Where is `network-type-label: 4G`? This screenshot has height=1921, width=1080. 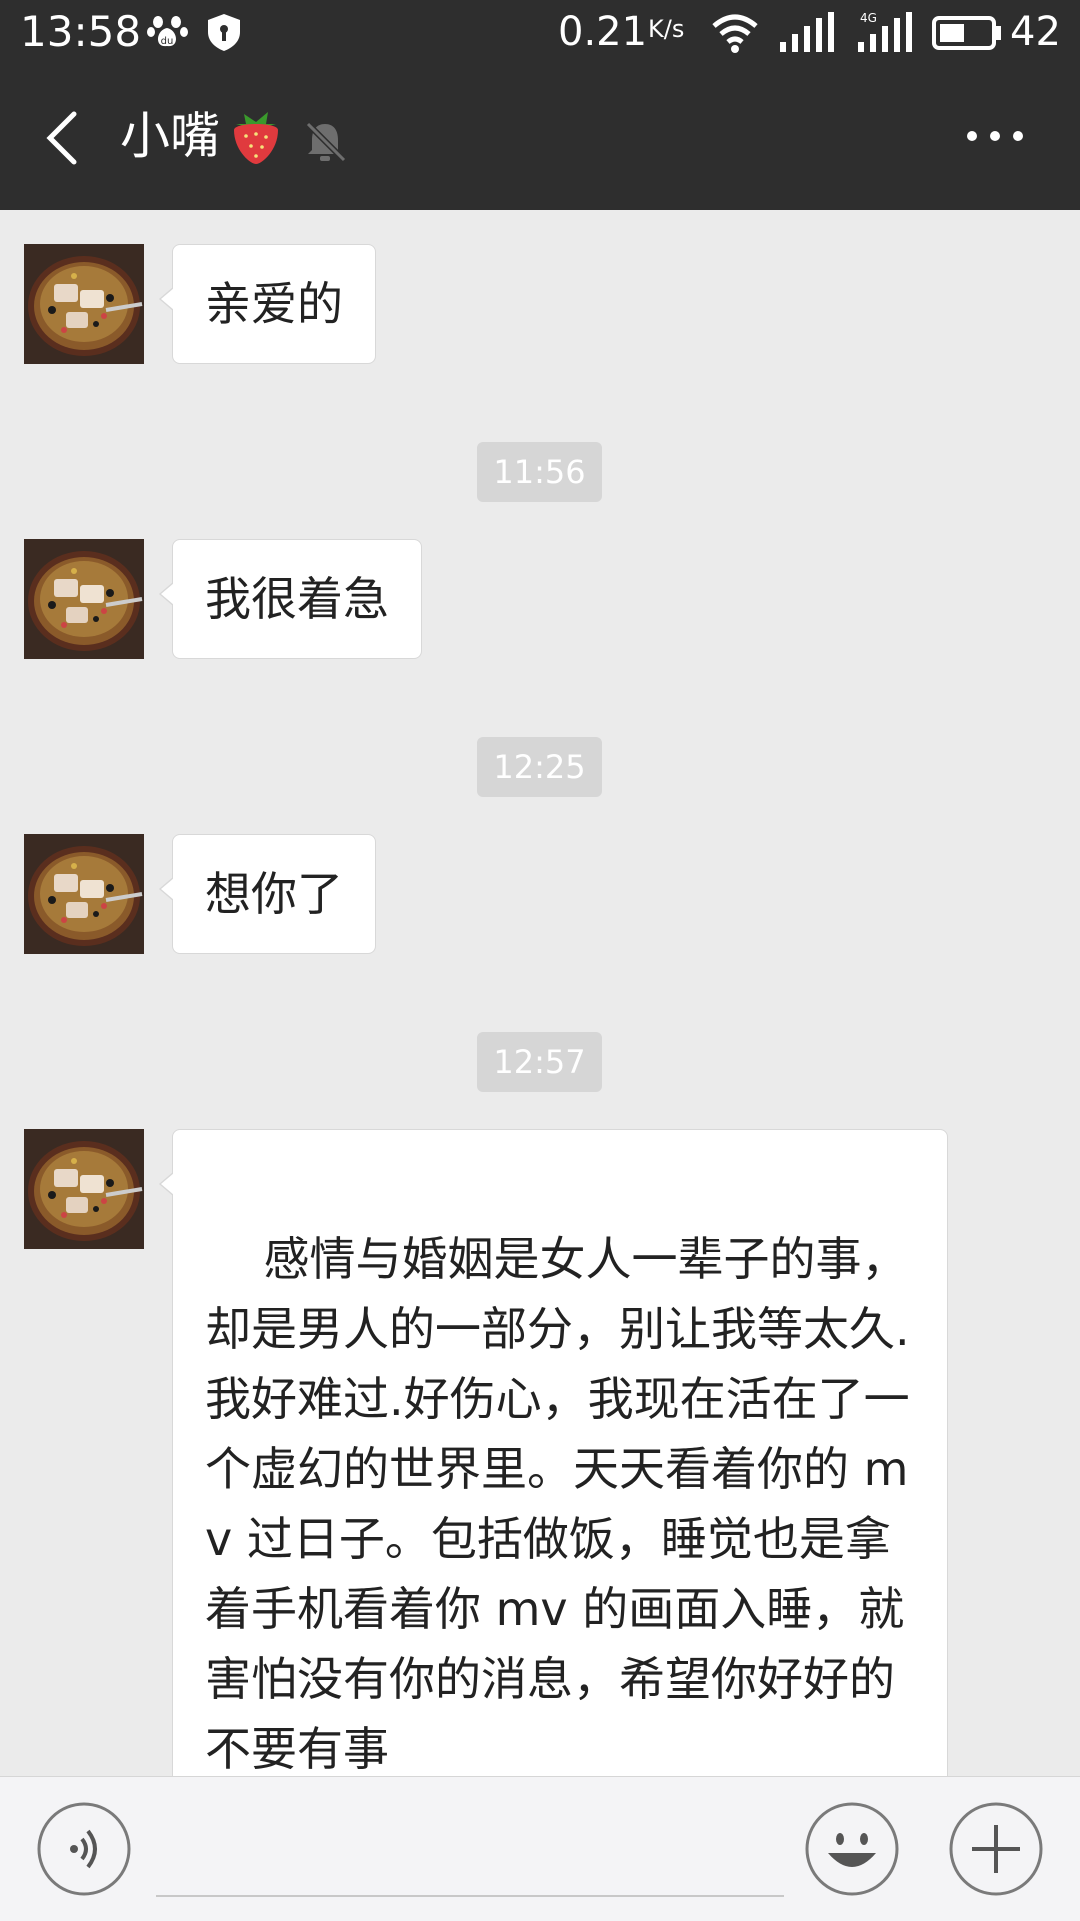 network-type-label: 4G is located at coordinates (868, 18).